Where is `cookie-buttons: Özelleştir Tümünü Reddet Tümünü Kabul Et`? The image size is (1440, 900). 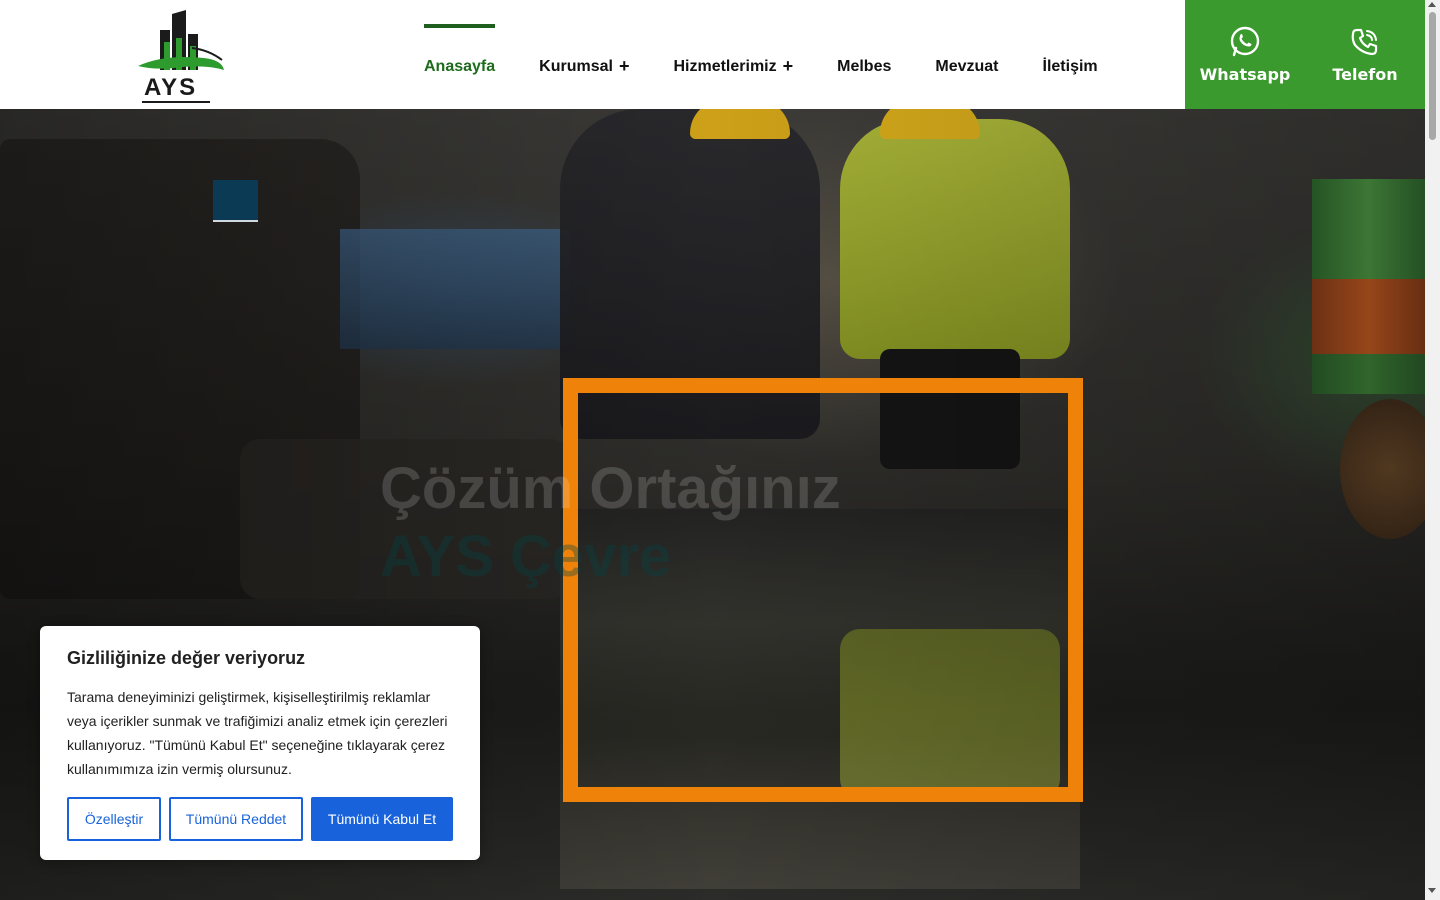
cookie-buttons: Özelleştir Tümünü Reddet Tümünü Kabul Et is located at coordinates (260, 819).